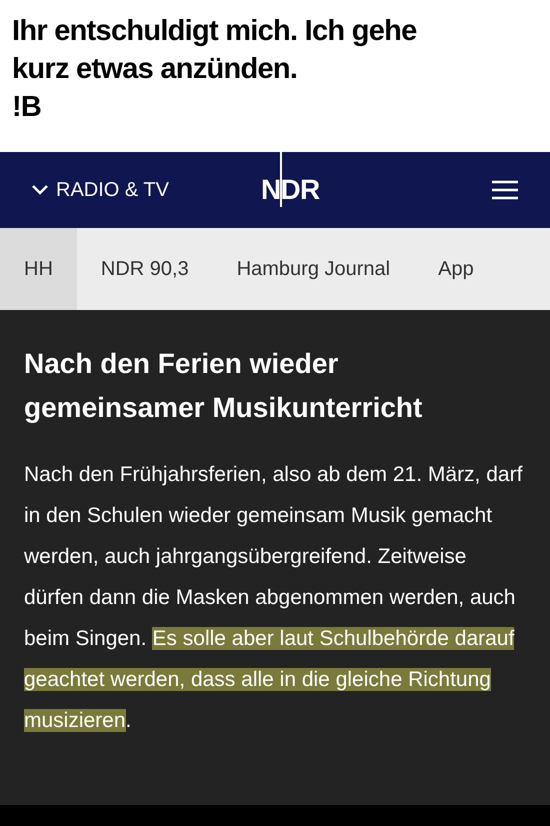 The height and width of the screenshot is (826, 550). Describe the element at coordinates (224, 386) in the screenshot. I see `headline: Nach den Ferien wieder gemeinsamer Musikunterricht` at that location.